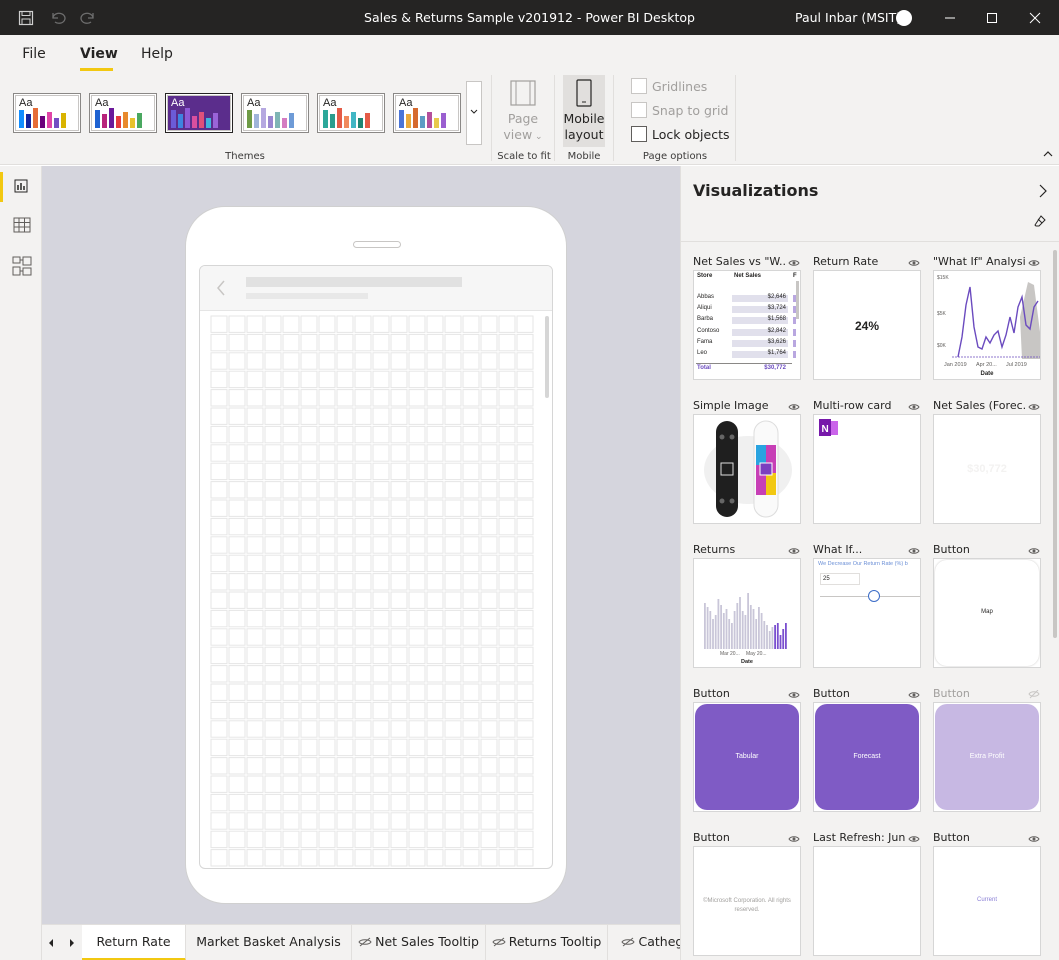  I want to click on y-tick-label: $0K, so click(941, 346).